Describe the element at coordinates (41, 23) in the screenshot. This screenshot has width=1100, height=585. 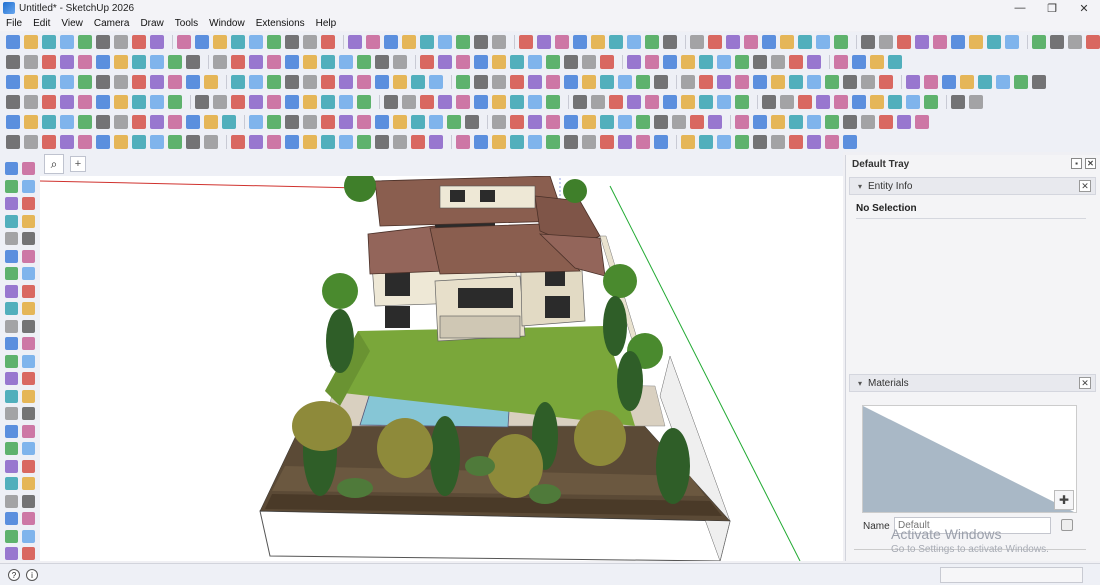
I see `menu-edit: Edit` at that location.